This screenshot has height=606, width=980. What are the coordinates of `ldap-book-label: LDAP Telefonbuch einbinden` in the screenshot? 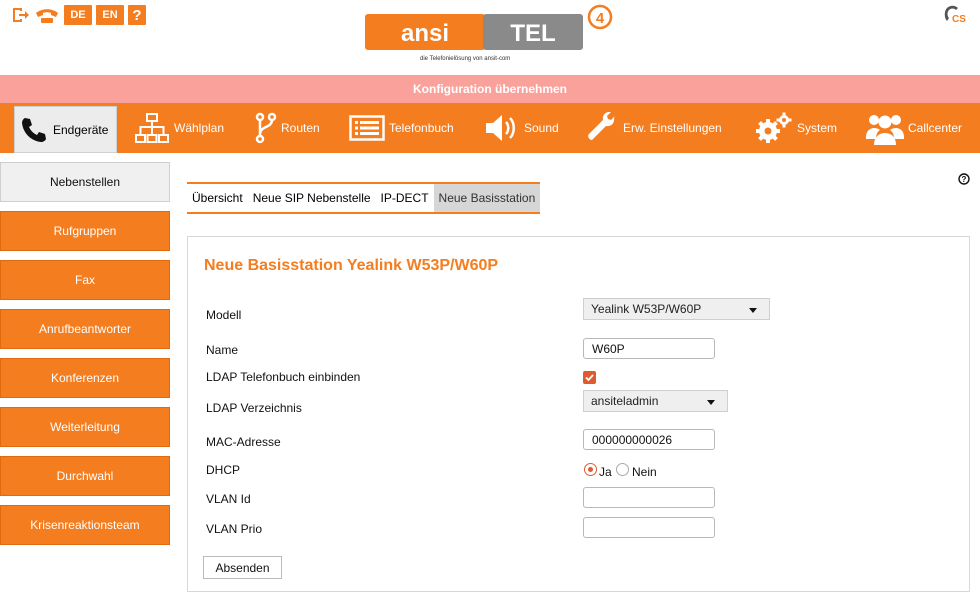 It's located at (283, 377).